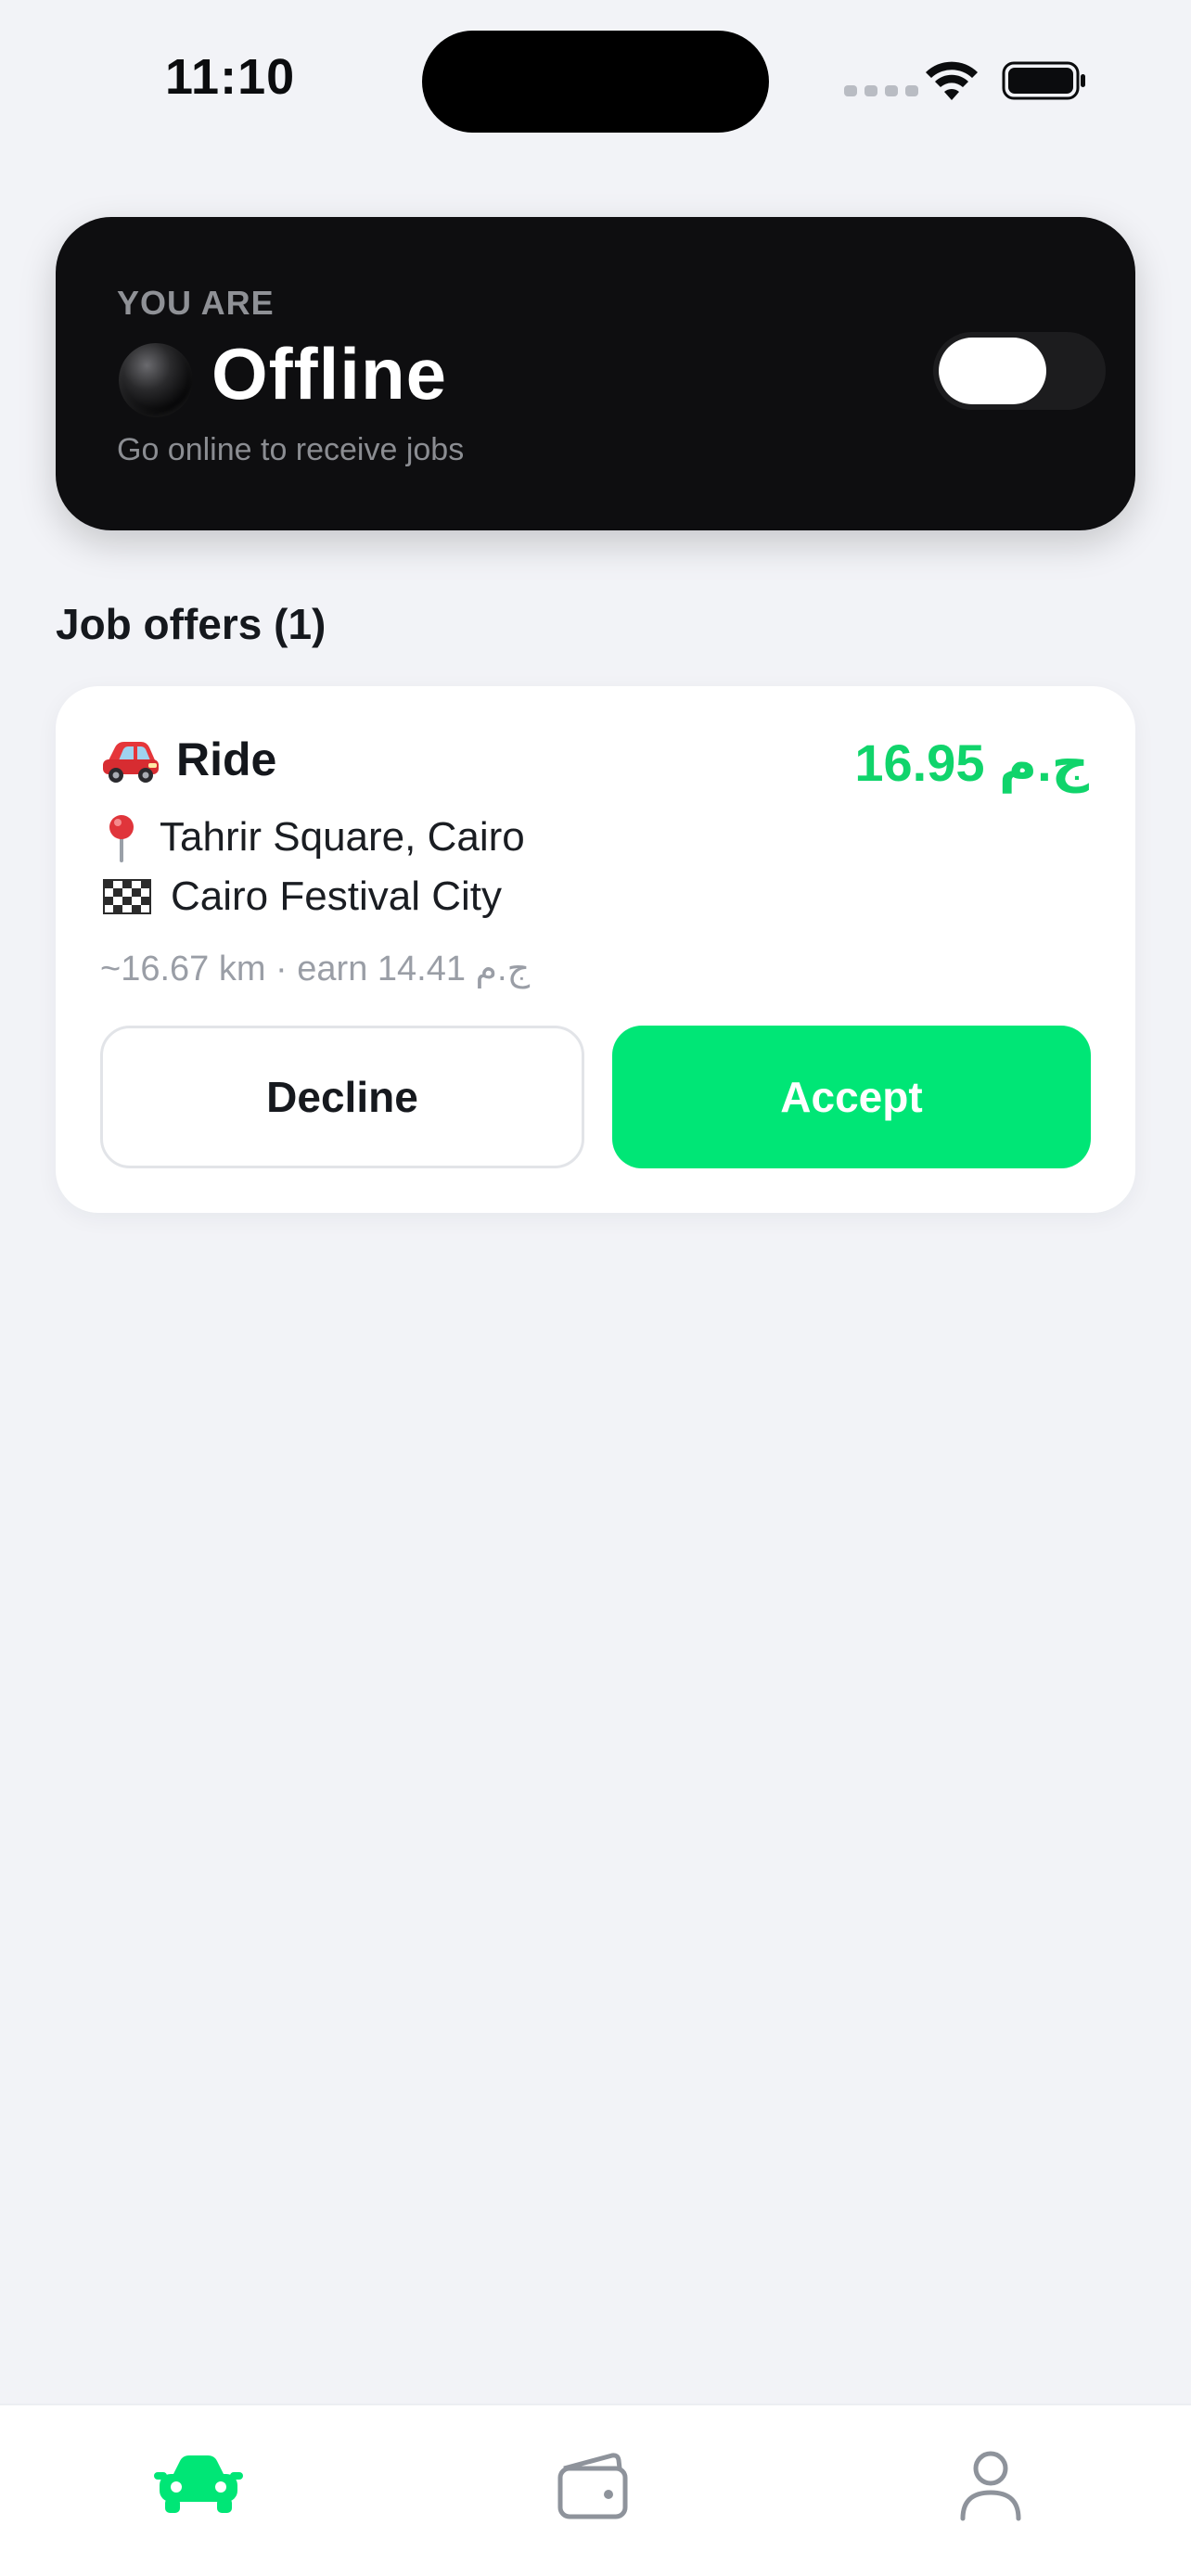 Image resolution: width=1191 pixels, height=2576 pixels. What do you see at coordinates (952, 80) in the screenshot?
I see `wifi-icon` at bounding box center [952, 80].